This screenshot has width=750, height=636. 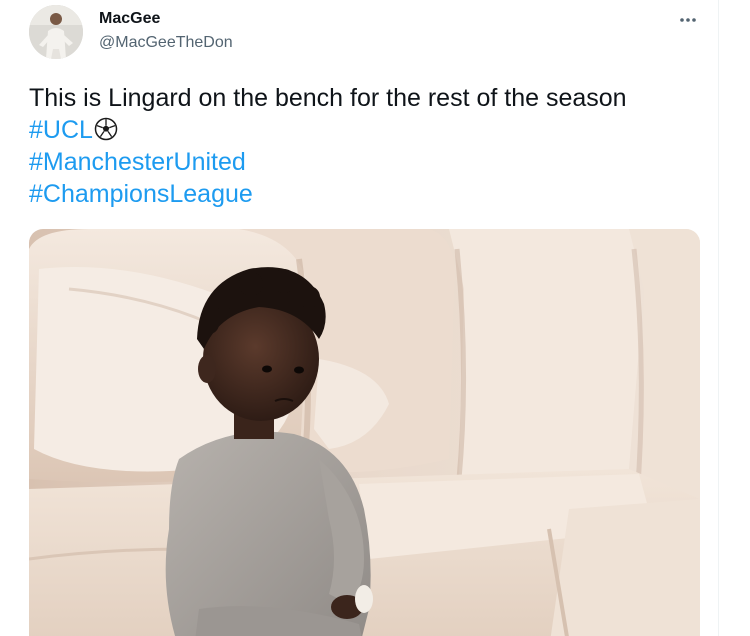 I want to click on author-avatar, so click(x=56, y=32).